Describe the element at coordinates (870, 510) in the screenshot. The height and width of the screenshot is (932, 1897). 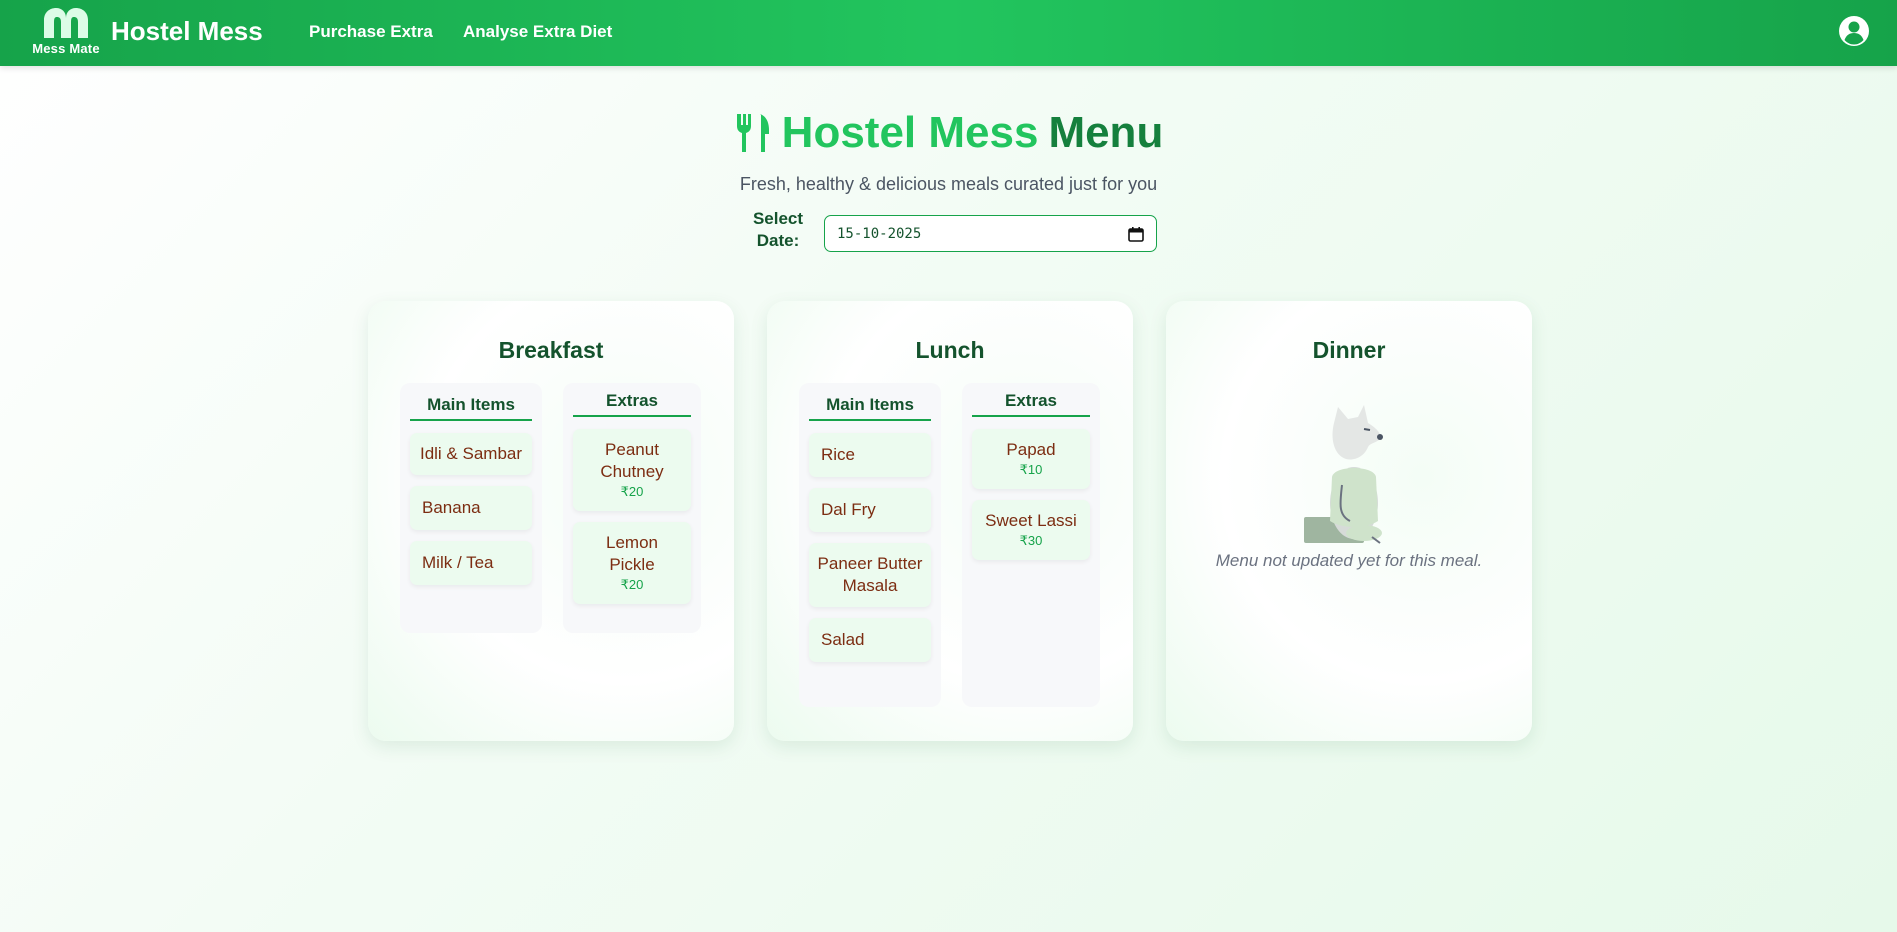
I see `list-item: Dal Fry` at that location.